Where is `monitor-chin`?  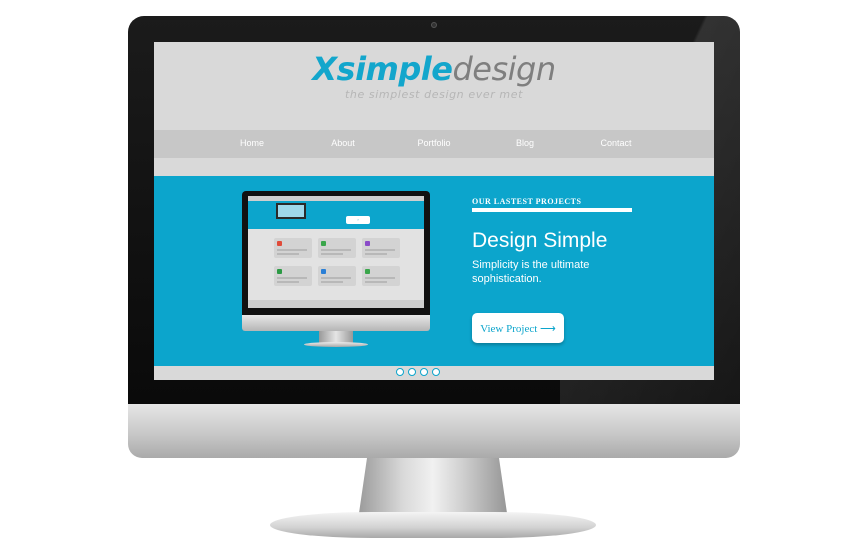 monitor-chin is located at coordinates (434, 431).